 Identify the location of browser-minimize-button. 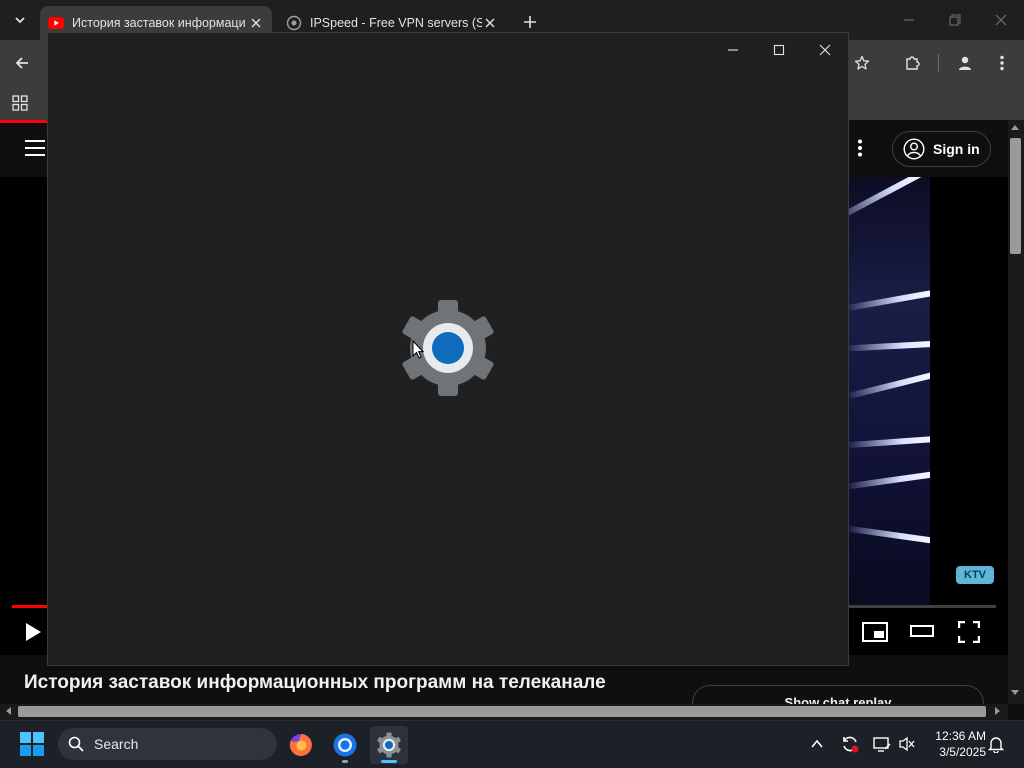
(909, 20).